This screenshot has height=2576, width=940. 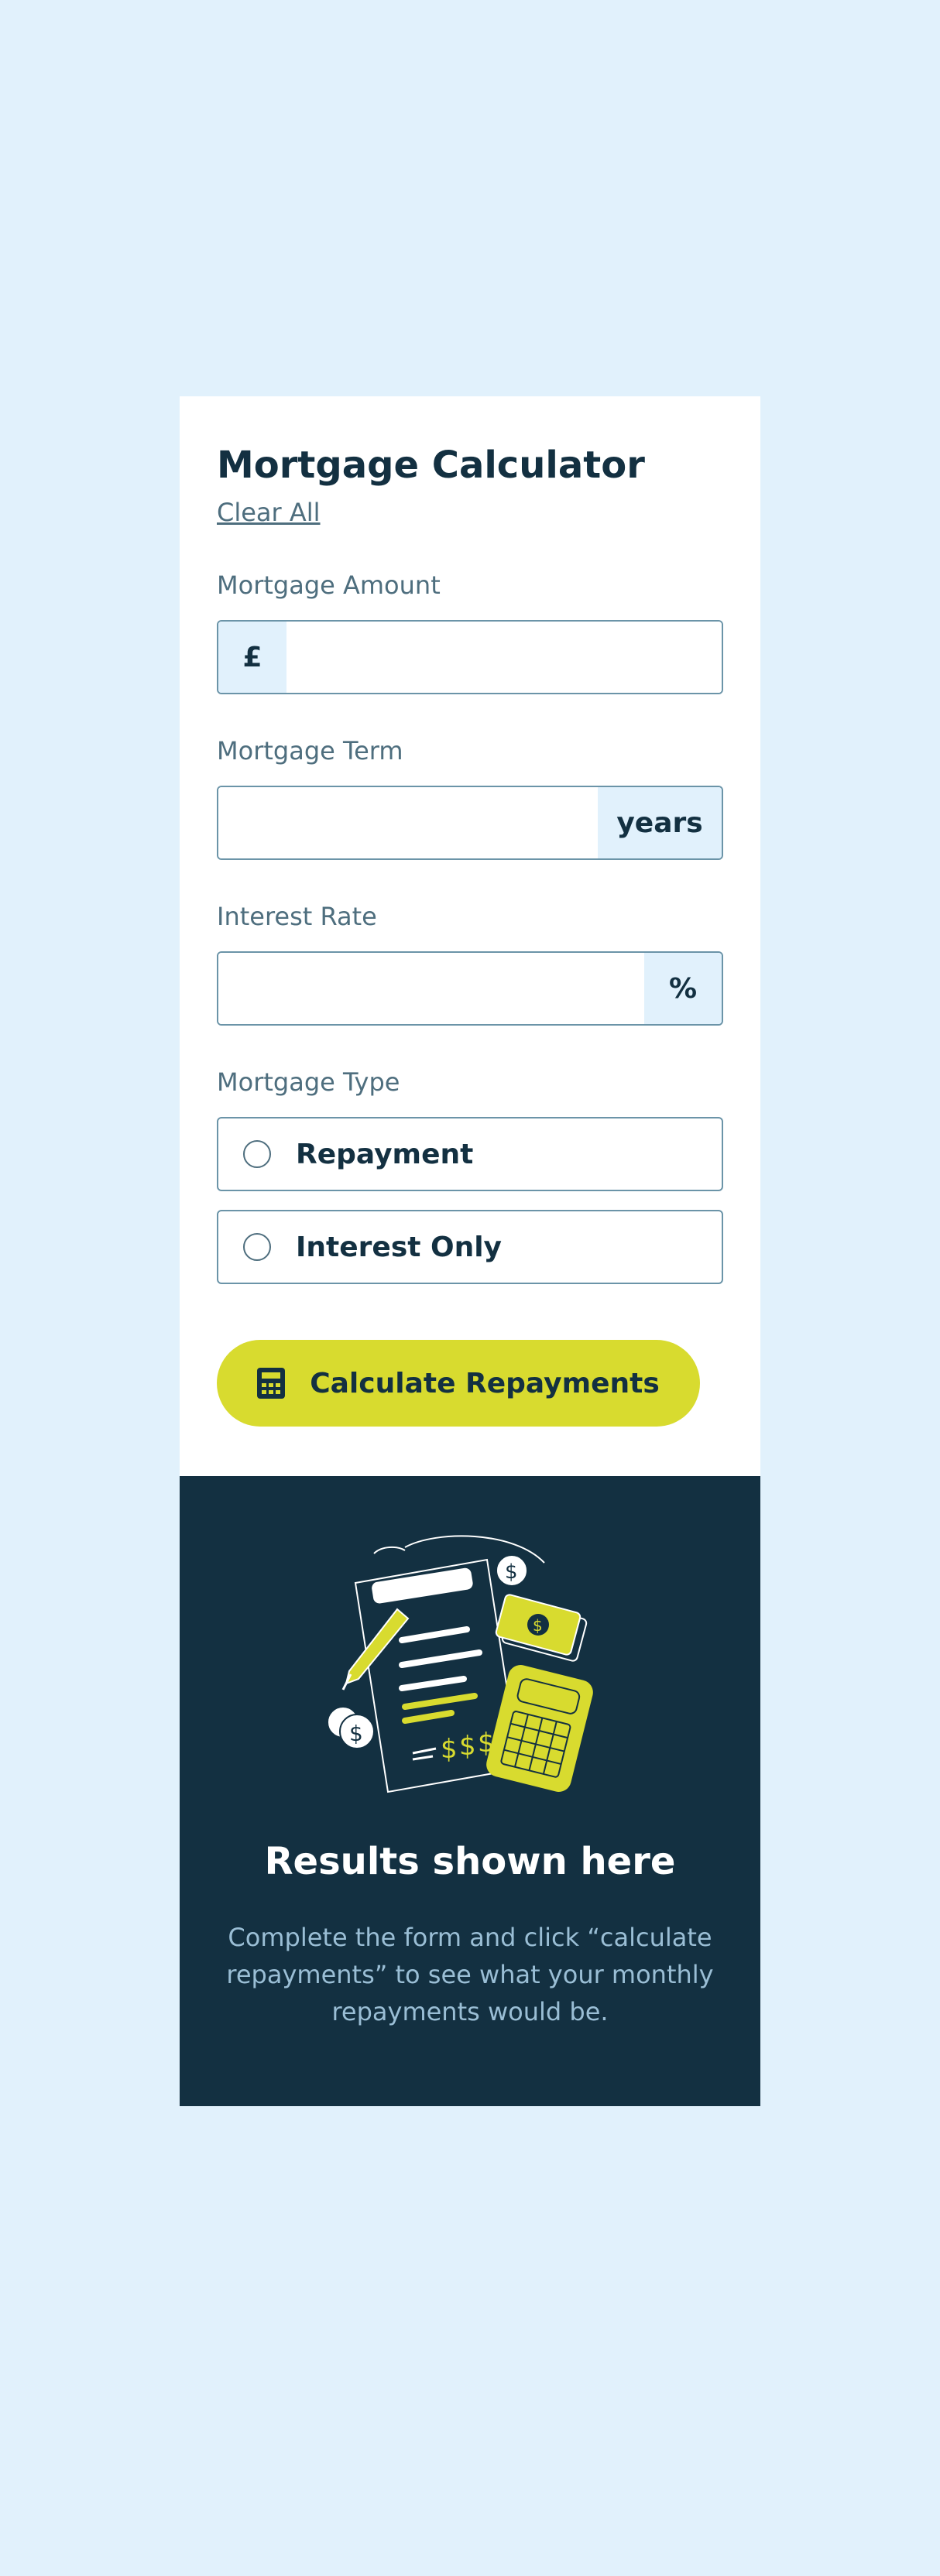 What do you see at coordinates (470, 1862) in the screenshot?
I see `results-title: Results shown here` at bounding box center [470, 1862].